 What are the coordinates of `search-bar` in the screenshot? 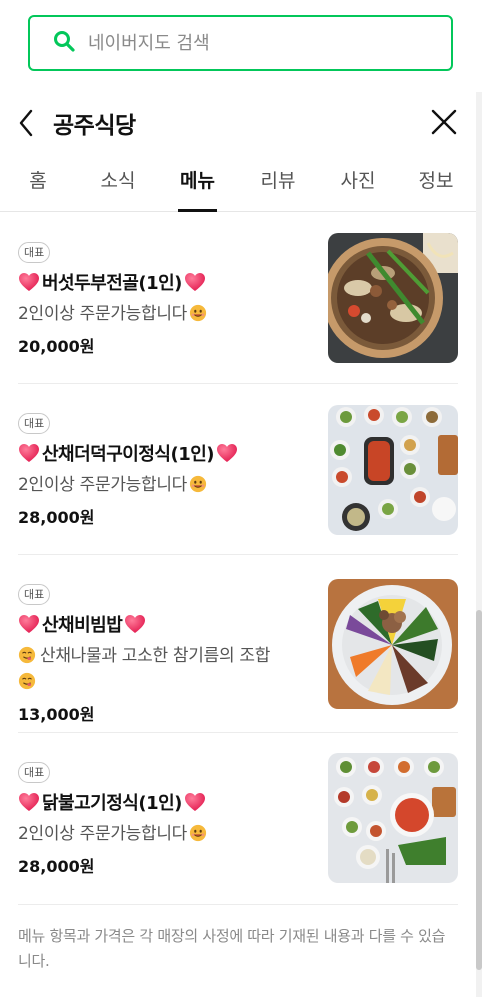 It's located at (240, 43).